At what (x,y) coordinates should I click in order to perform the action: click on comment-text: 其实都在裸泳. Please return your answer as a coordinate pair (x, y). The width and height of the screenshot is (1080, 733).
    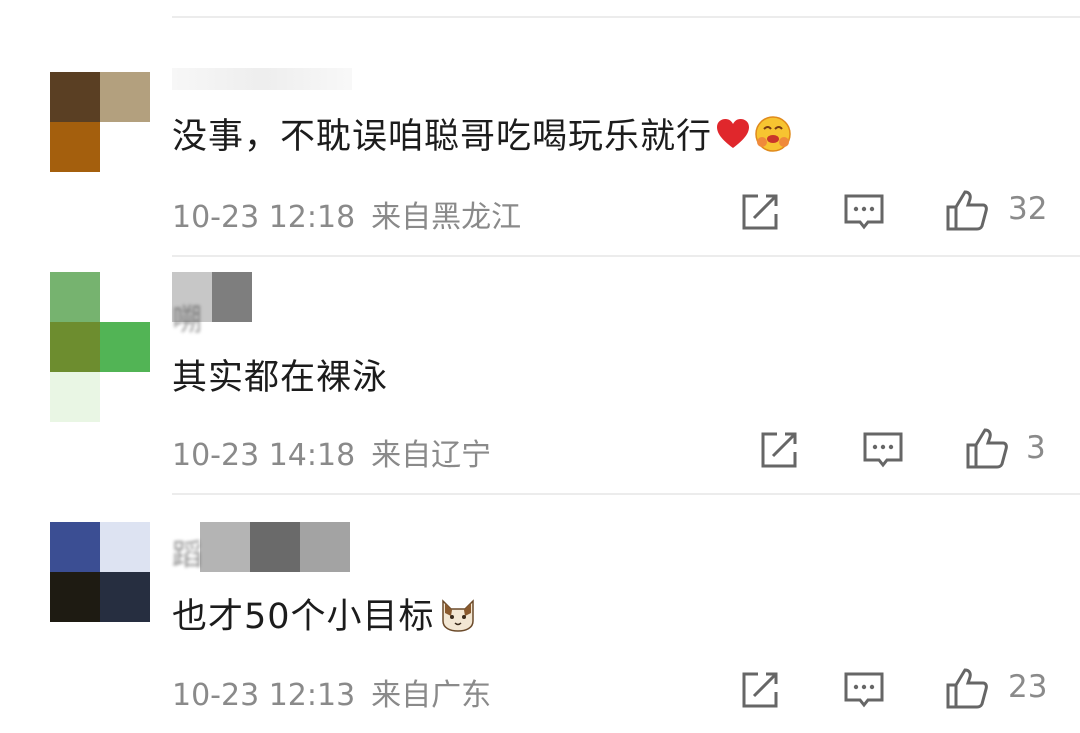
    Looking at the image, I should click on (280, 378).